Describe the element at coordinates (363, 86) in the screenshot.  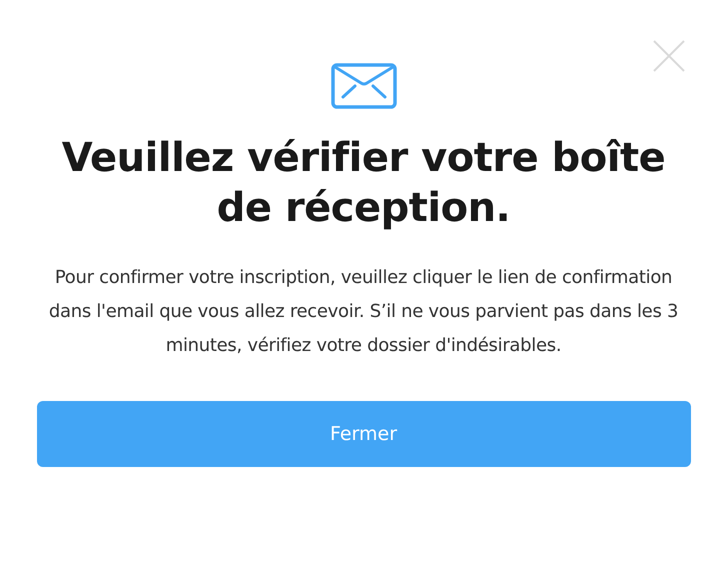
I see `envelope-icon` at that location.